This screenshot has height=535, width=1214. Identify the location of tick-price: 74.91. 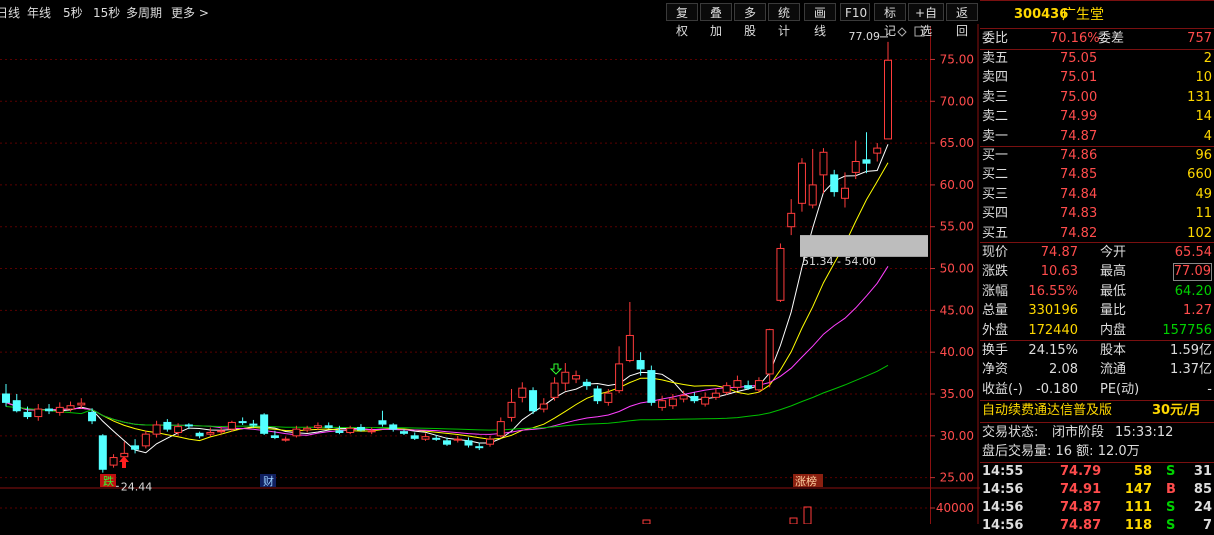
(1081, 489).